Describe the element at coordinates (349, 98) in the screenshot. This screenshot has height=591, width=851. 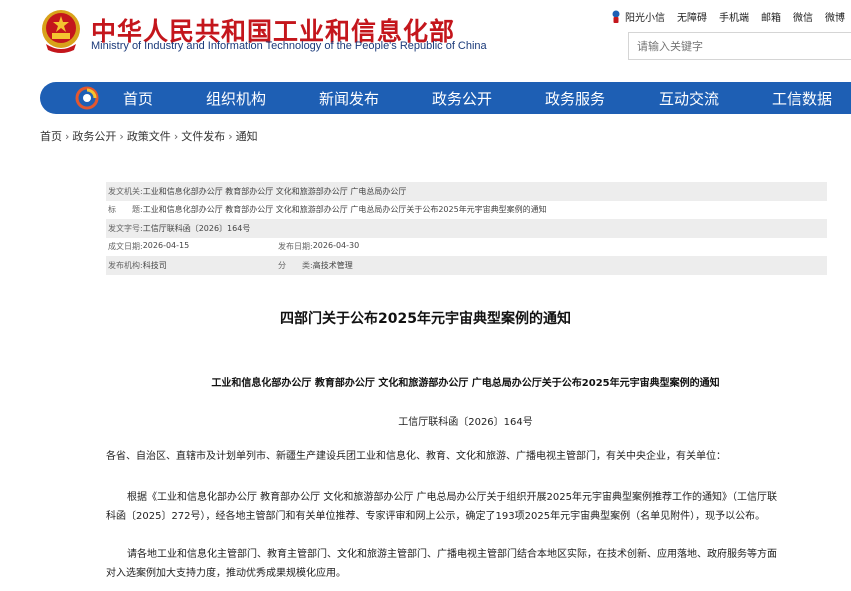
I see `nav-news: 新闻发布` at that location.